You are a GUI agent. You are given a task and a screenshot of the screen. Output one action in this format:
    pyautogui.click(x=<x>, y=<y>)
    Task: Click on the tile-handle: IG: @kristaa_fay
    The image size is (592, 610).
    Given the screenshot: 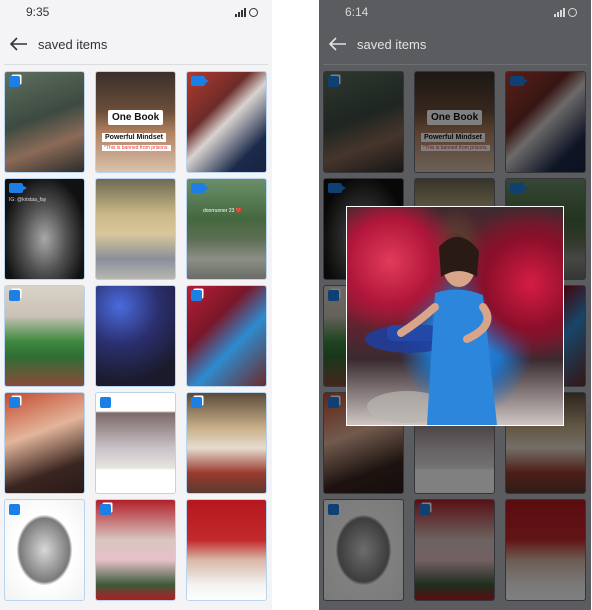 What is the action you would take?
    pyautogui.click(x=28, y=200)
    